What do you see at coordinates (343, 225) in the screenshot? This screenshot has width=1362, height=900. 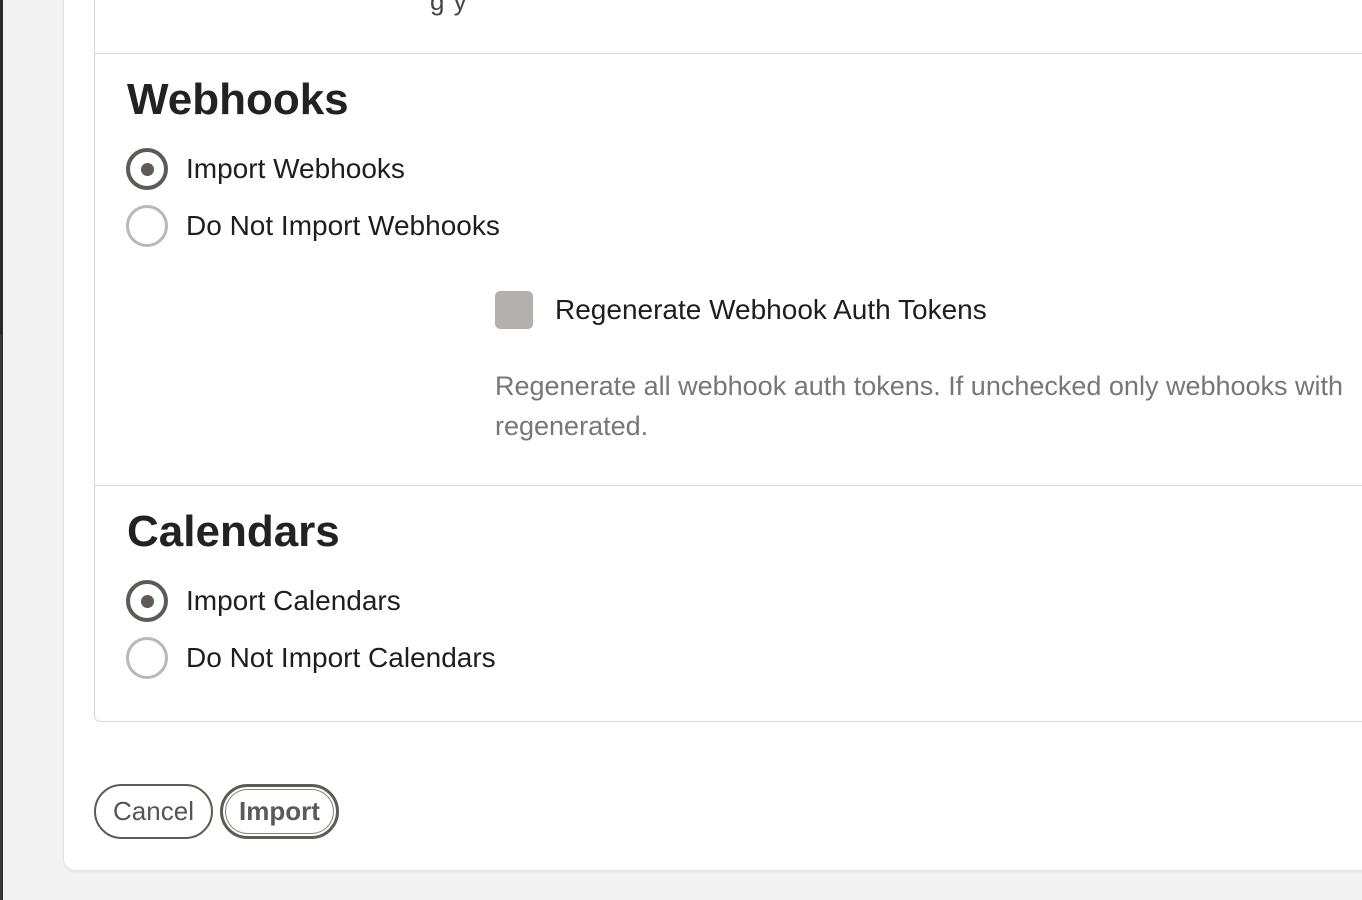 I see `radio-do-not-import-webhooks-label: Do Not Import Webhooks` at bounding box center [343, 225].